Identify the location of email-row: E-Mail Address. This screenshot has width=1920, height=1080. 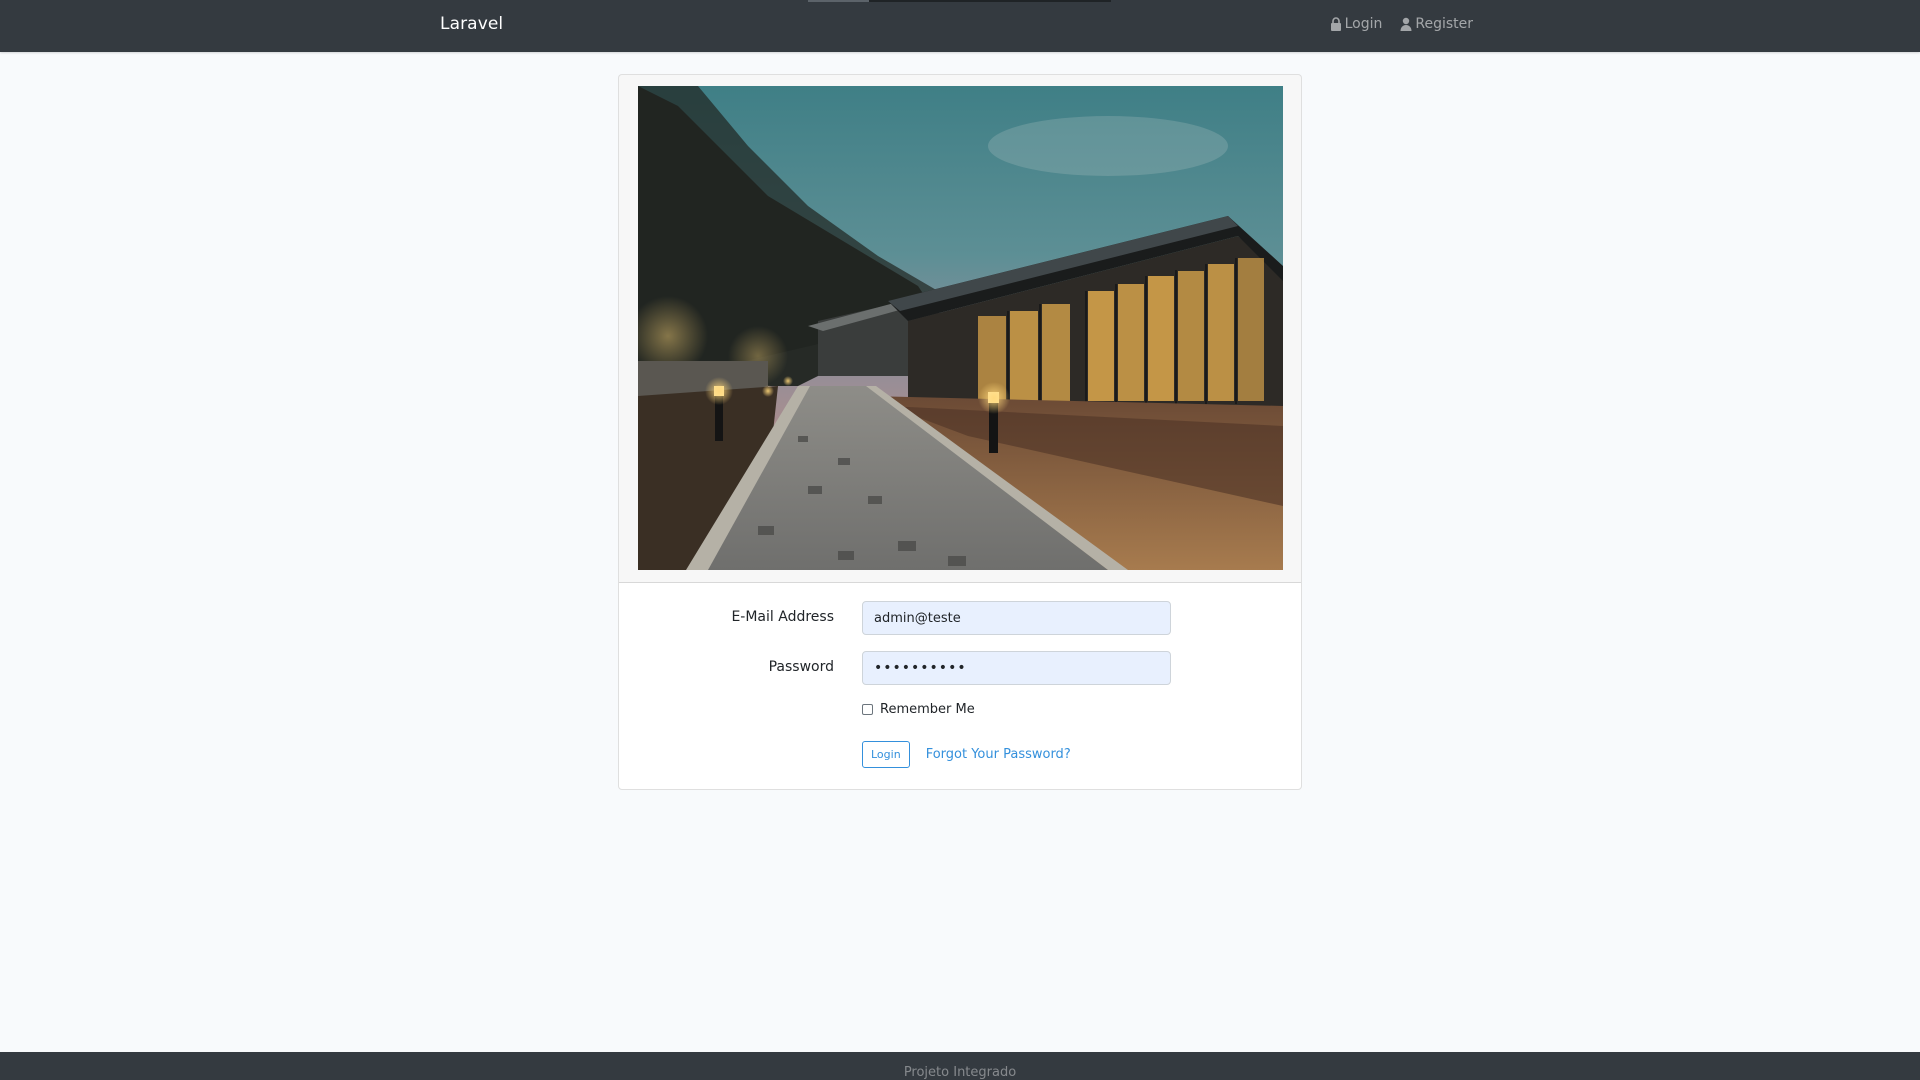
(960, 618).